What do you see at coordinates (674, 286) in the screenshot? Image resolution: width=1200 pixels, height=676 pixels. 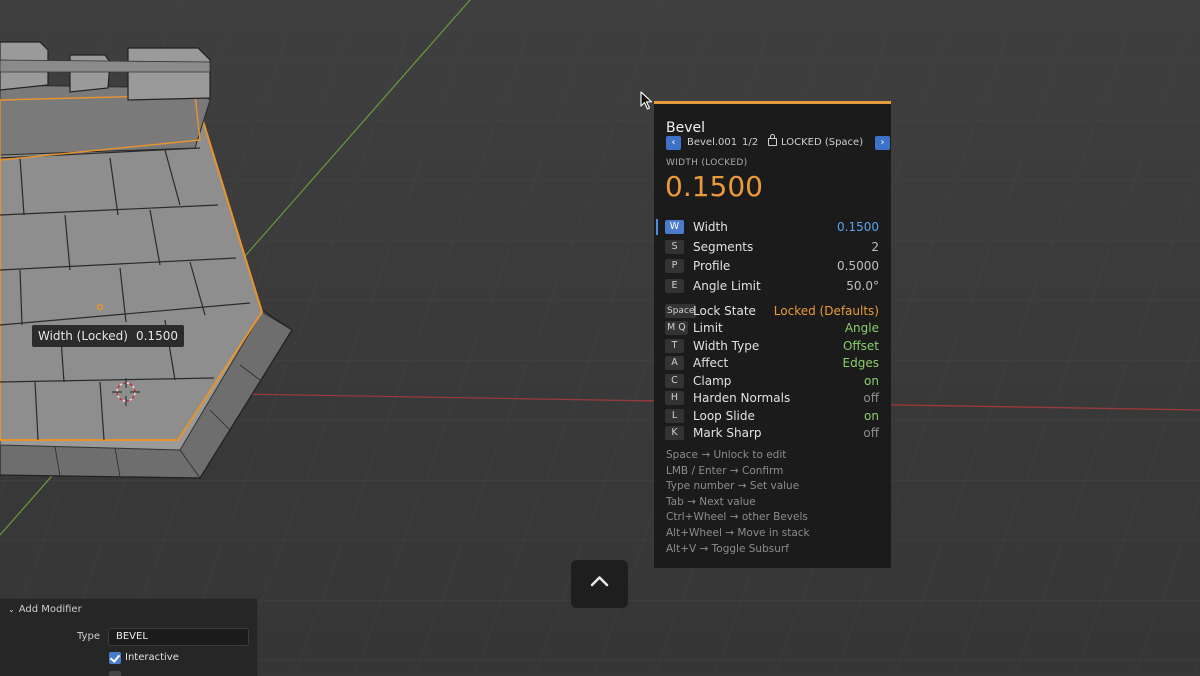 I see `hotkey-badge: E` at bounding box center [674, 286].